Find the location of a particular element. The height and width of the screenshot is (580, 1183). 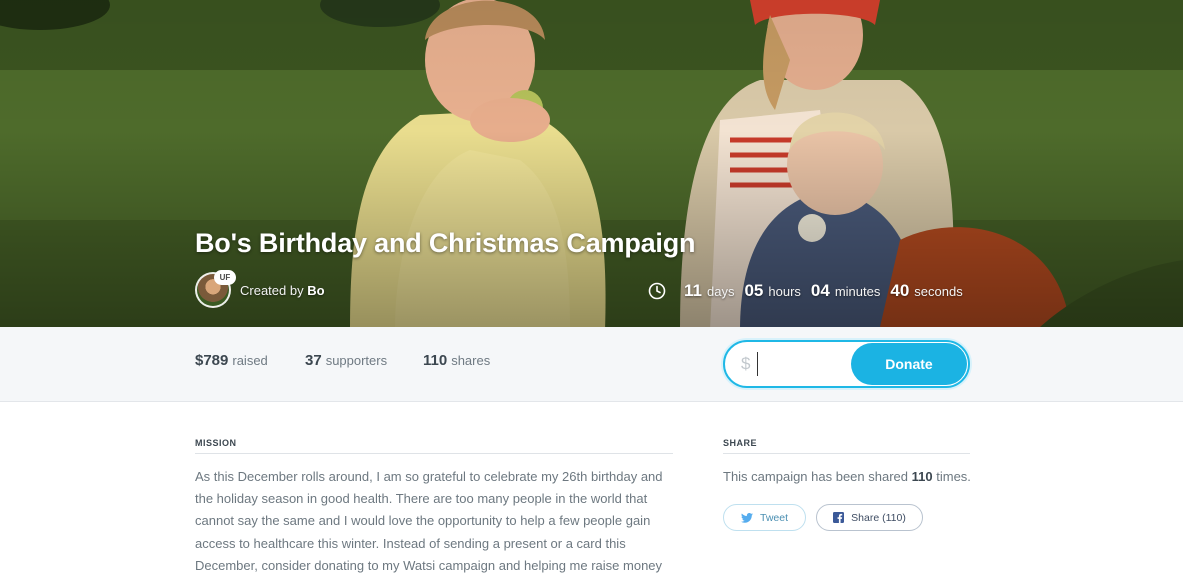

campaign-title: Bo's Birthday and Christmas Campaign is located at coordinates (445, 243).